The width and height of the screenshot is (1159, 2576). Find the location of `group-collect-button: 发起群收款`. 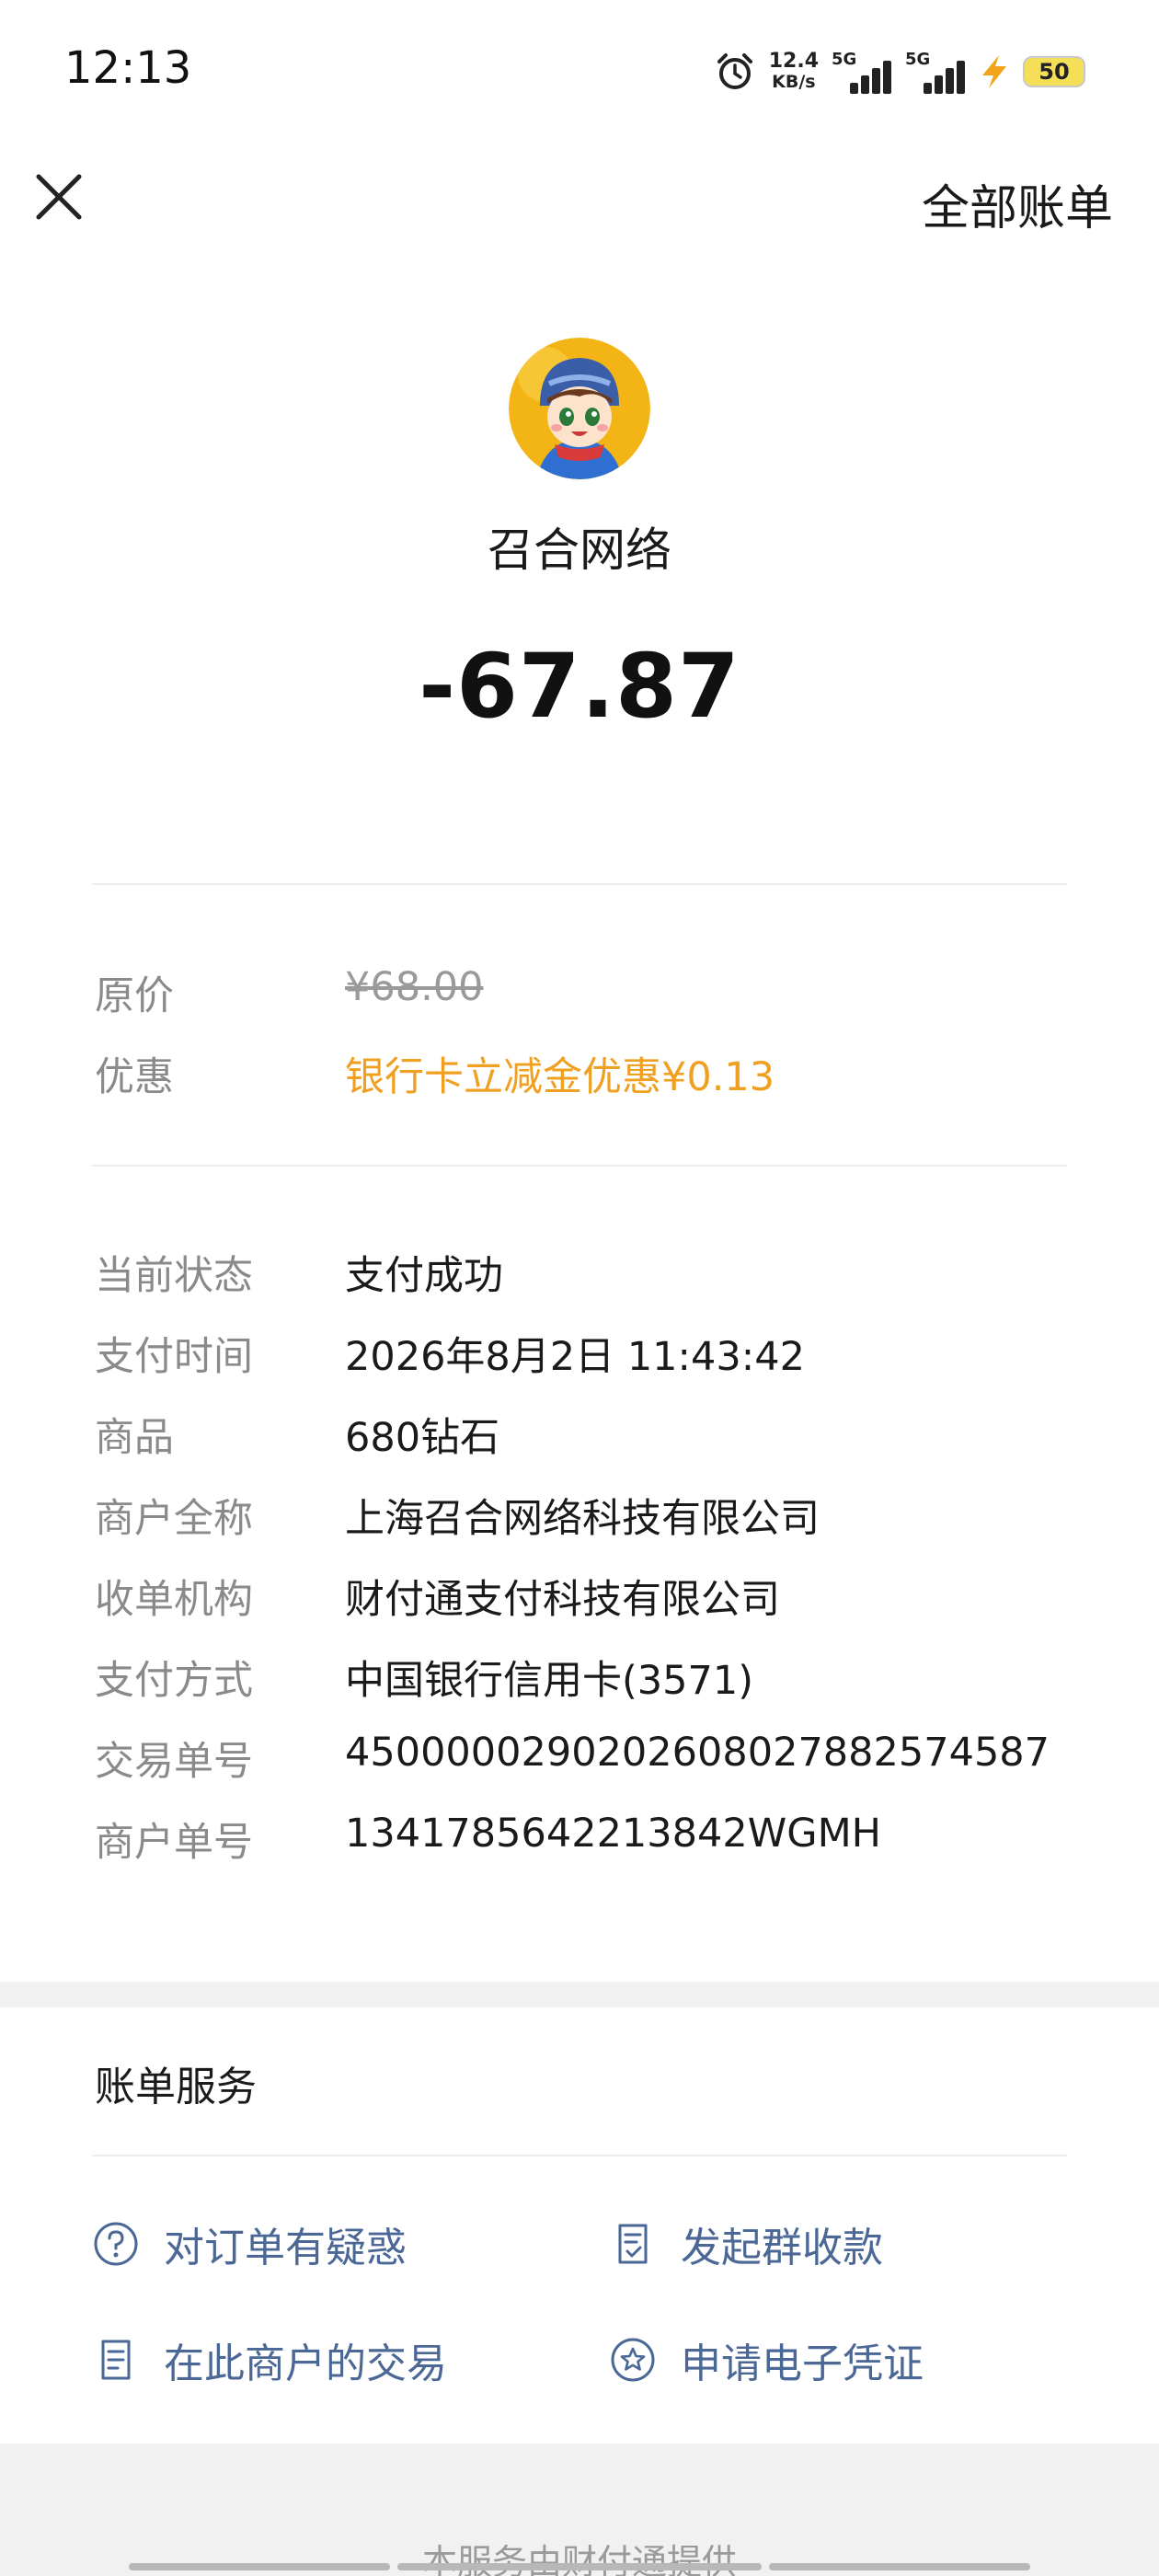

group-collect-button: 发起群收款 is located at coordinates (746, 2244).